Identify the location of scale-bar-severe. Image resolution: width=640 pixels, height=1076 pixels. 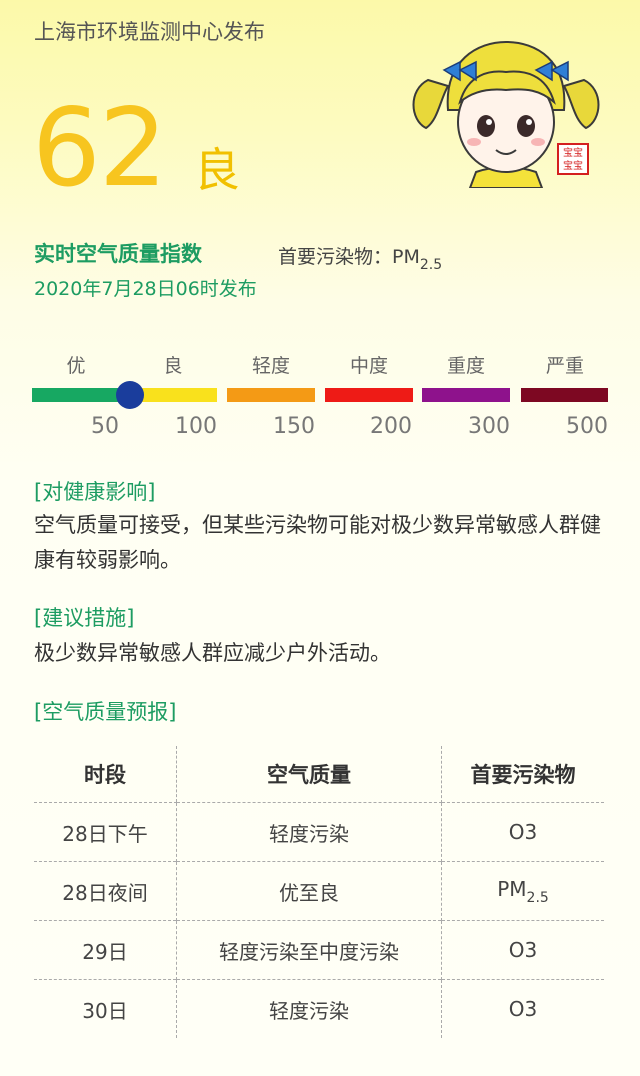
(564, 395).